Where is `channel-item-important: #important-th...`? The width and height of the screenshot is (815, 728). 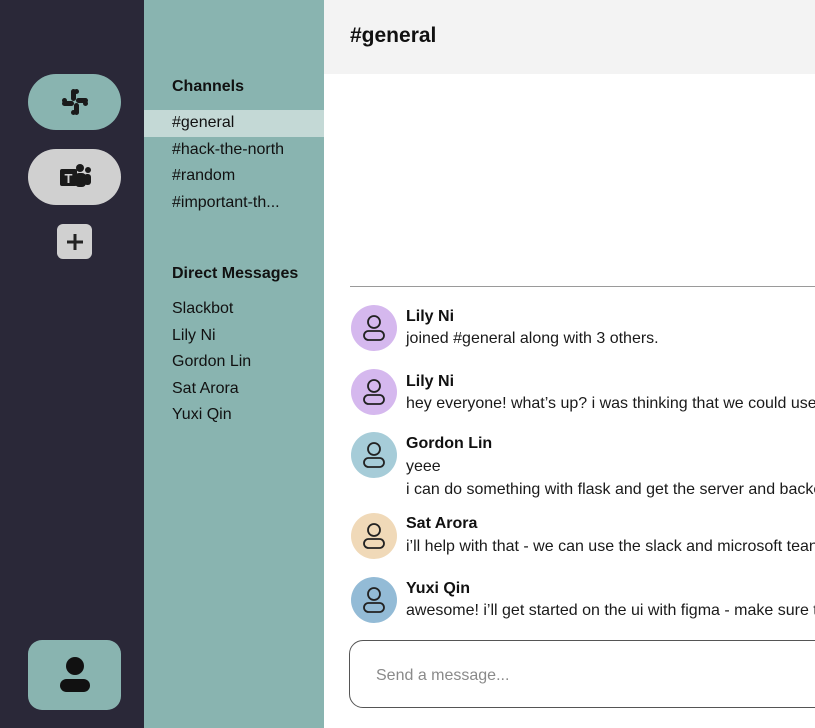
channel-item-important: #important-th... is located at coordinates (234, 203).